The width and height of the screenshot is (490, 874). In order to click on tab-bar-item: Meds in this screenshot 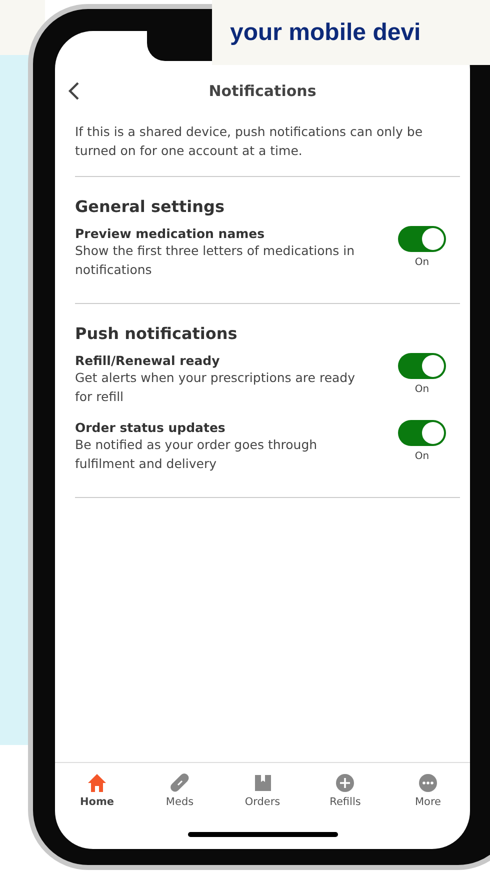, I will do `click(180, 790)`.